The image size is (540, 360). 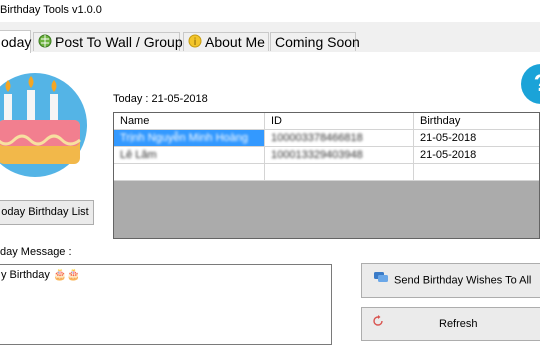 I want to click on today-birthday-list-button: oday Birthday List, so click(x=47, y=212).